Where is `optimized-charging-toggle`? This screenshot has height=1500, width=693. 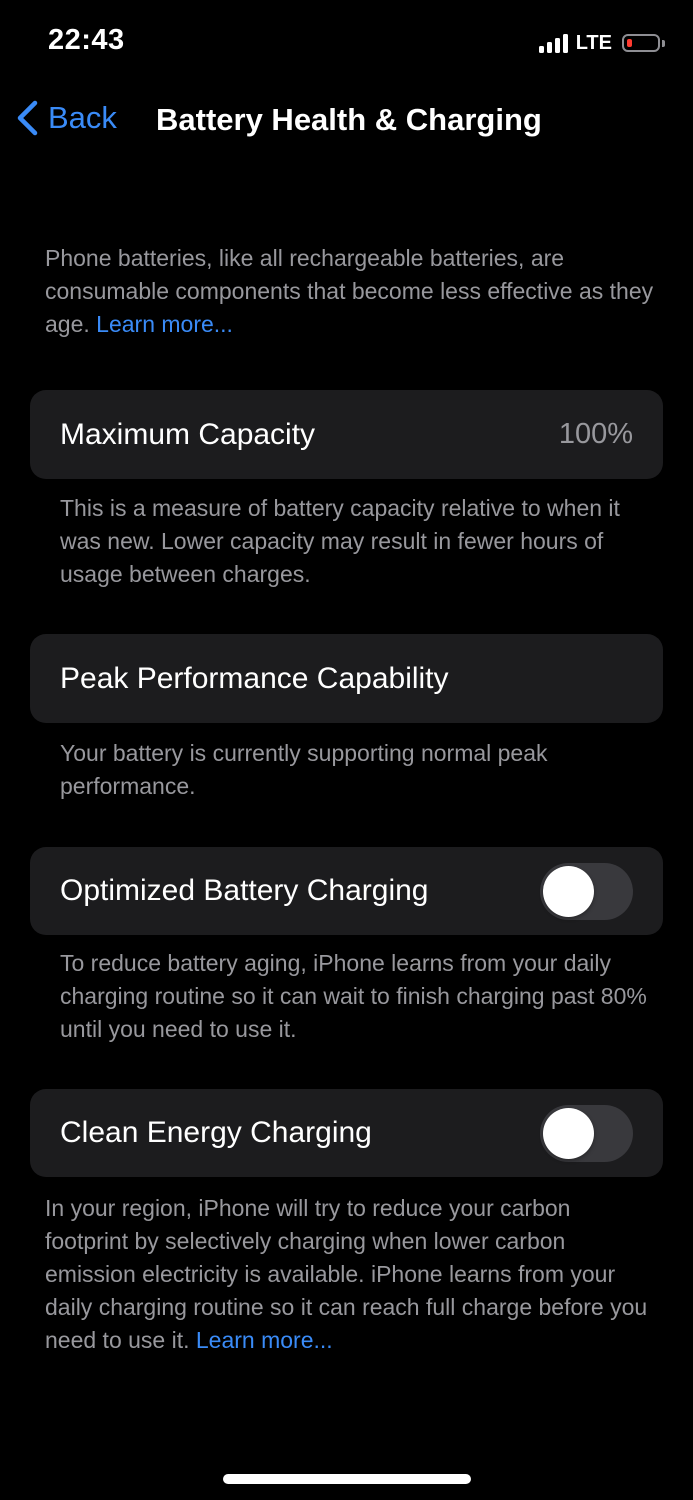
optimized-charging-toggle is located at coordinates (586, 891).